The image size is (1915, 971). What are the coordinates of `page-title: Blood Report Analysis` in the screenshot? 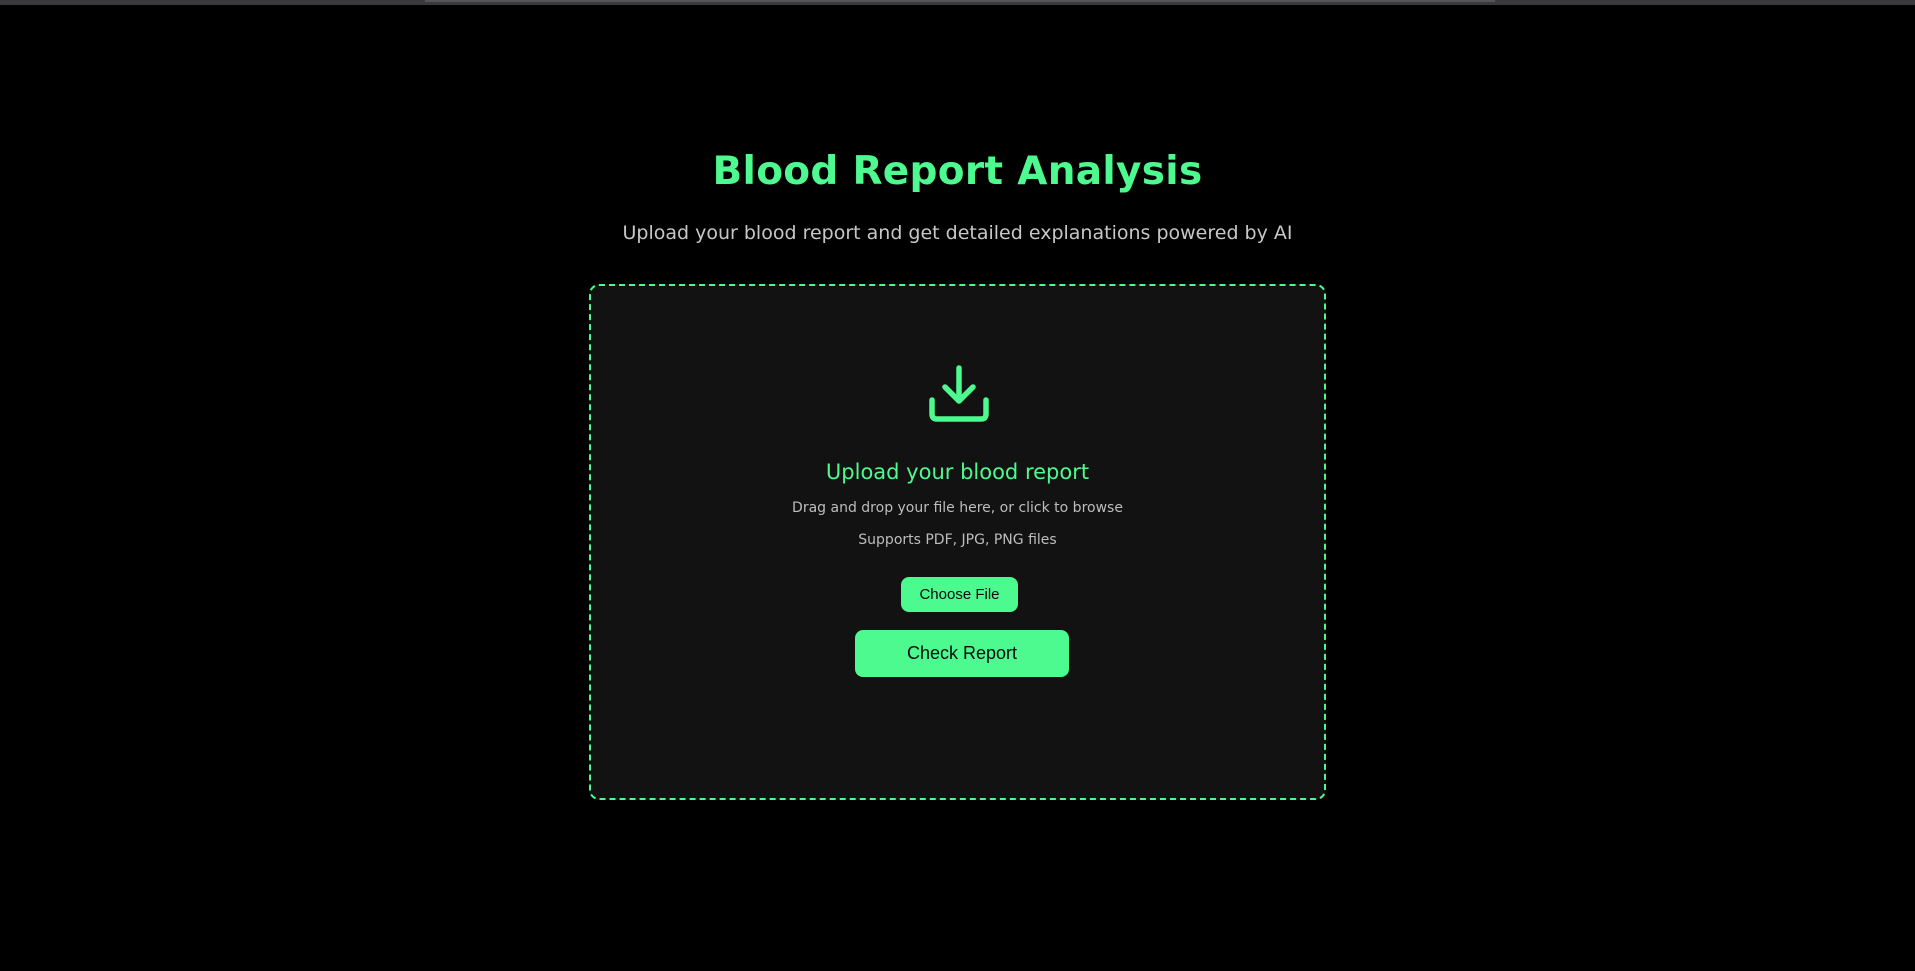 It's located at (957, 171).